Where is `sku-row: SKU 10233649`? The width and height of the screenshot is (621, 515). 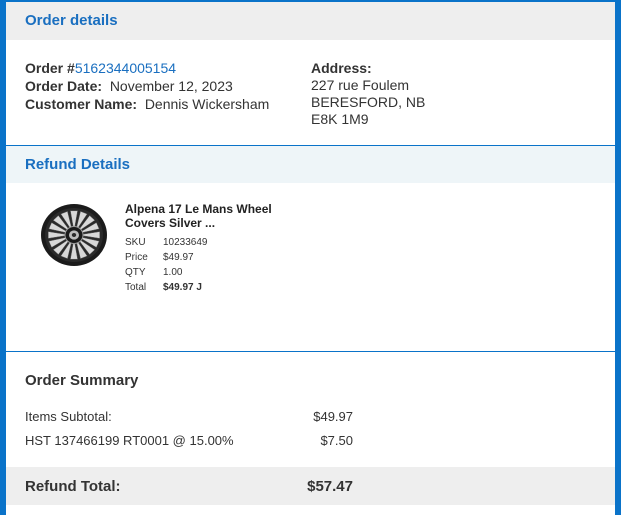
sku-row: SKU 10233649 is located at coordinates (166, 242).